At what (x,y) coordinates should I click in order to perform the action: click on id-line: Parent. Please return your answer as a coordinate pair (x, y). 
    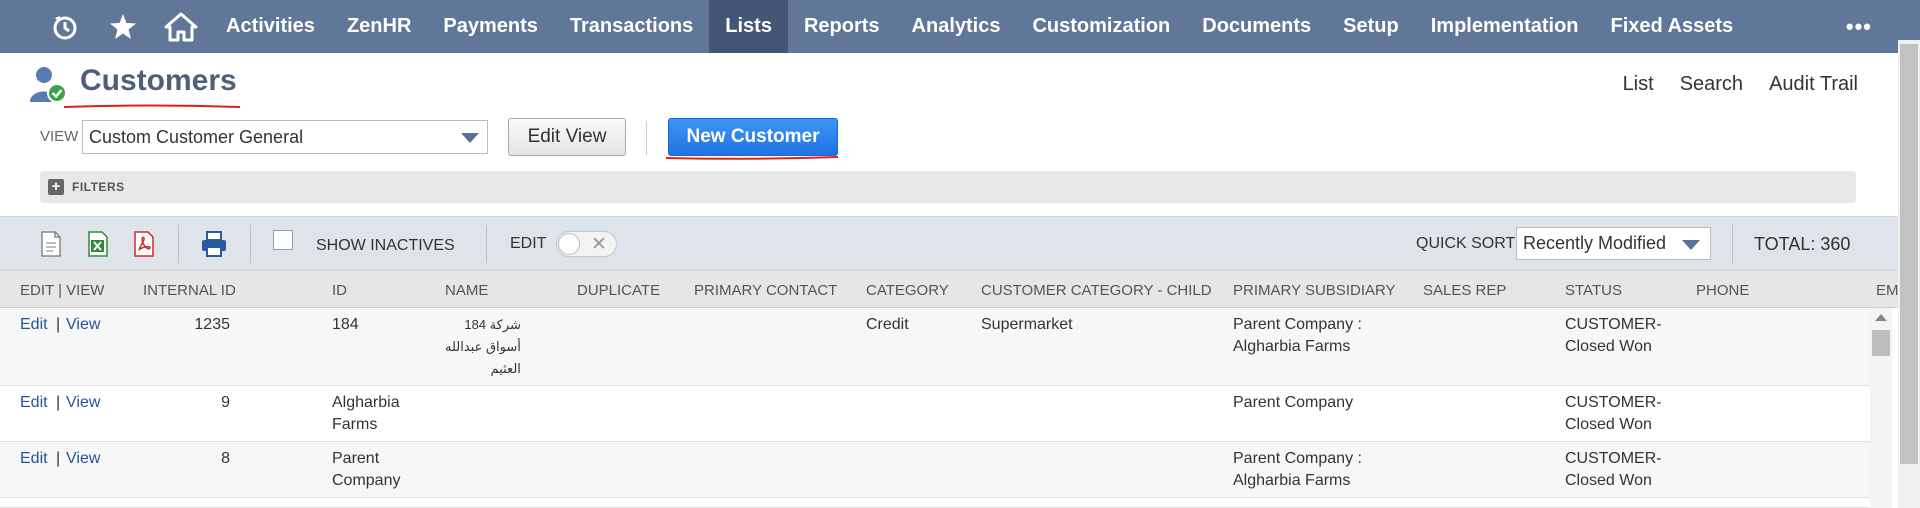
    Looking at the image, I should click on (356, 458).